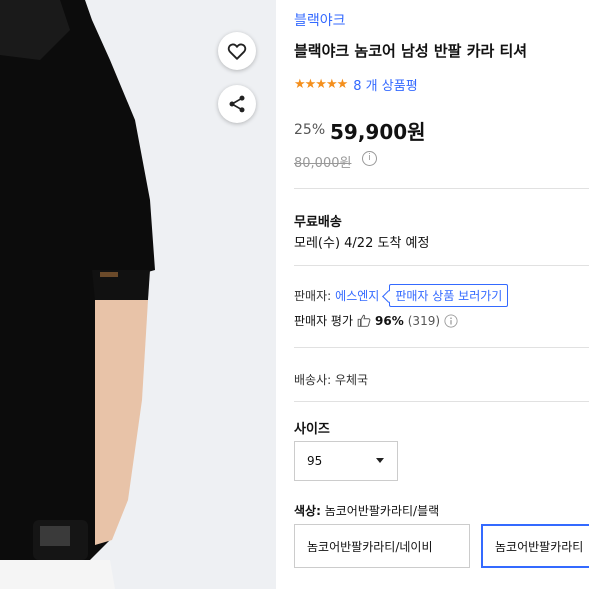 The height and width of the screenshot is (589, 589). Describe the element at coordinates (307, 511) in the screenshot. I see `color-label: 색상:` at that location.